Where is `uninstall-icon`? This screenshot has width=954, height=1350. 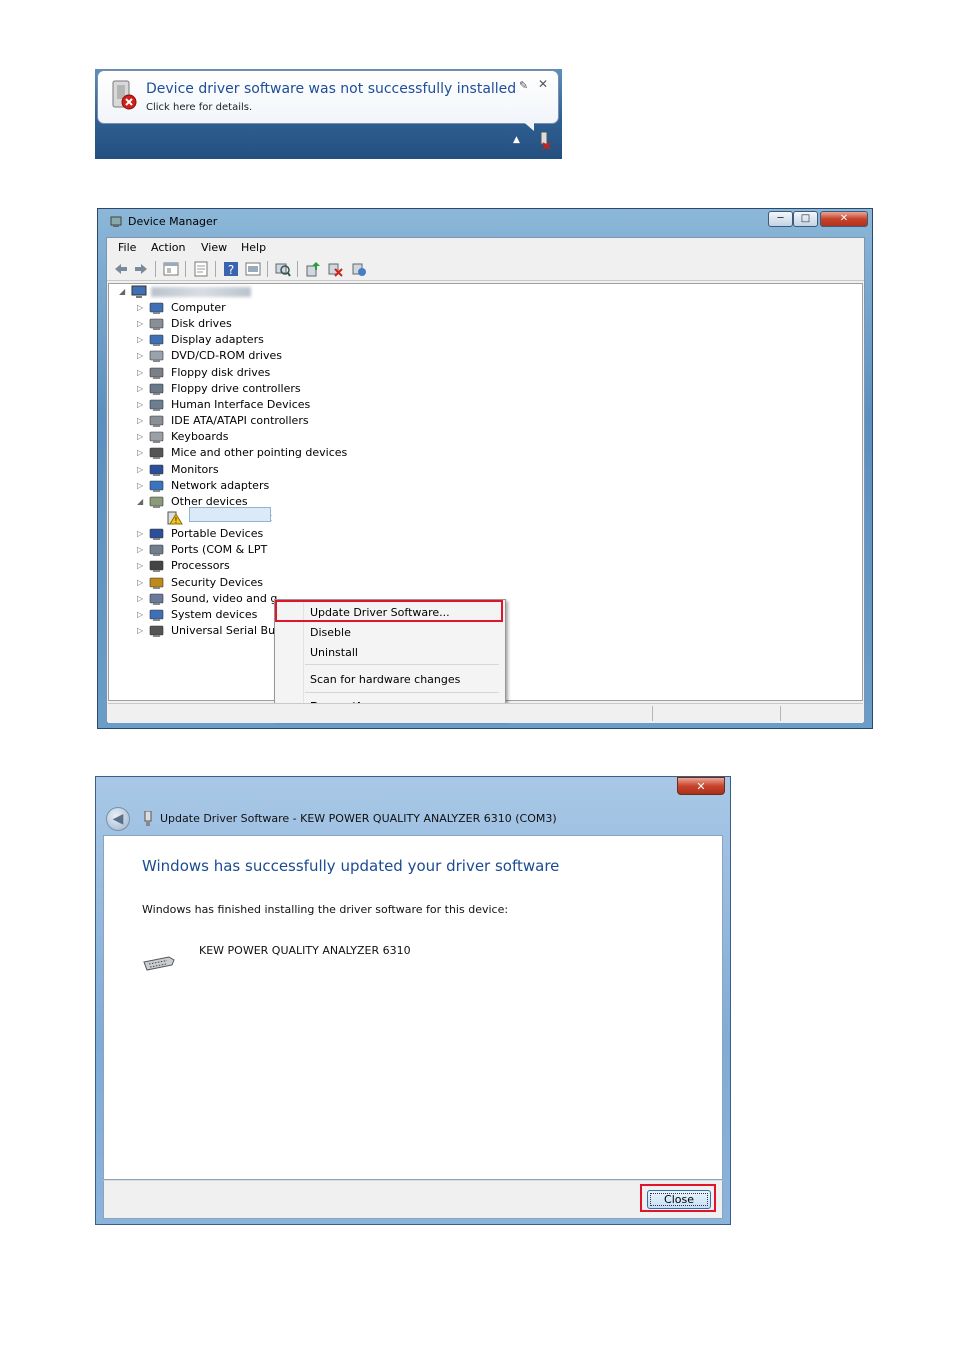 uninstall-icon is located at coordinates (335, 269).